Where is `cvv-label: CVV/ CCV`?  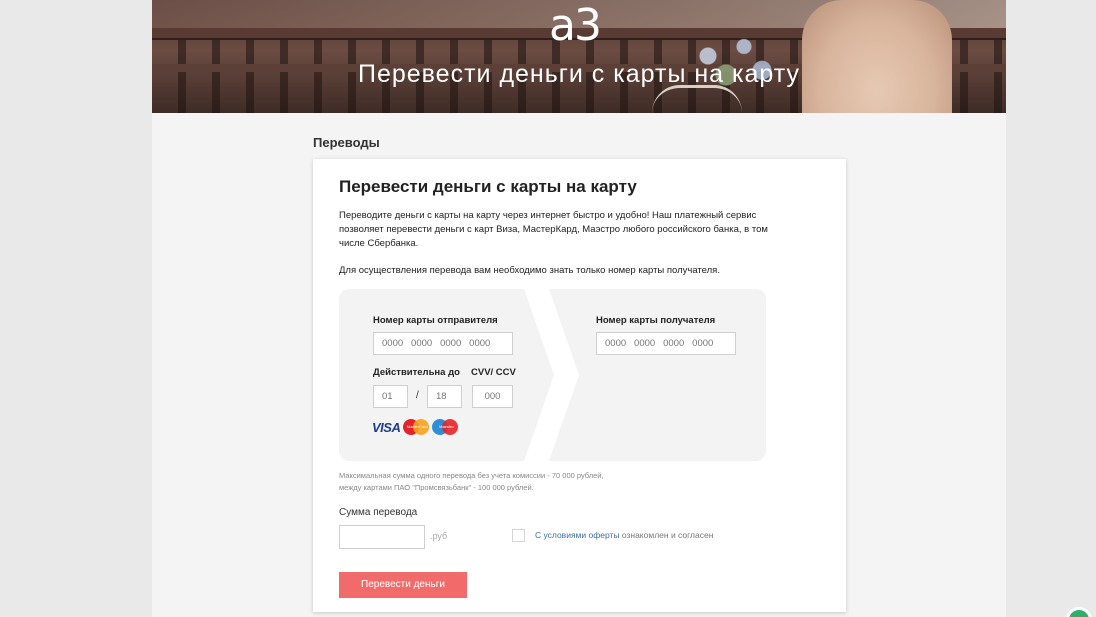
cvv-label: CVV/ CCV is located at coordinates (493, 372).